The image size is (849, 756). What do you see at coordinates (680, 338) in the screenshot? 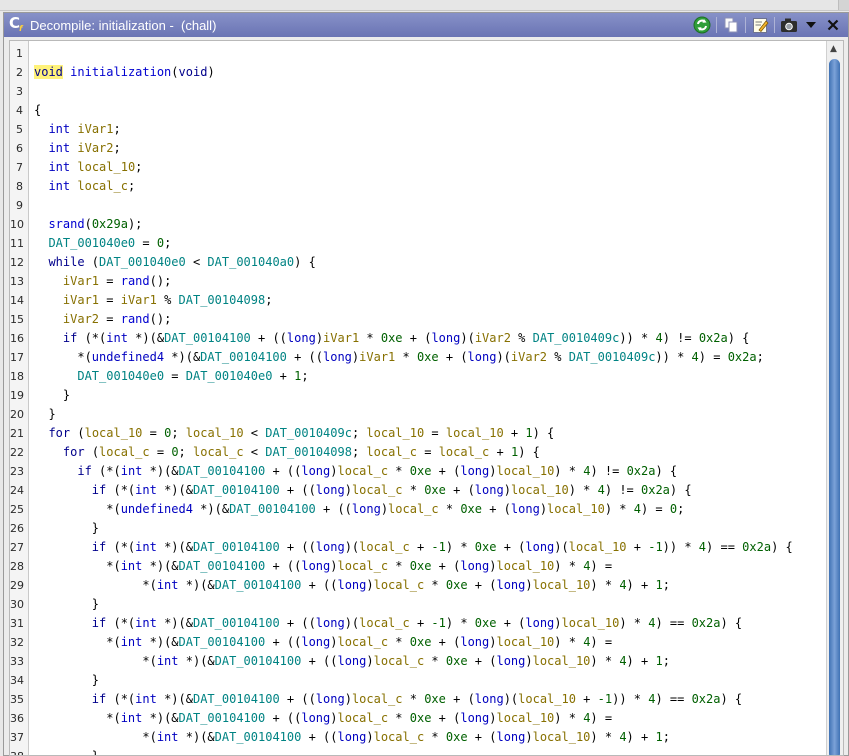
I see `code-punct: ) !=` at bounding box center [680, 338].